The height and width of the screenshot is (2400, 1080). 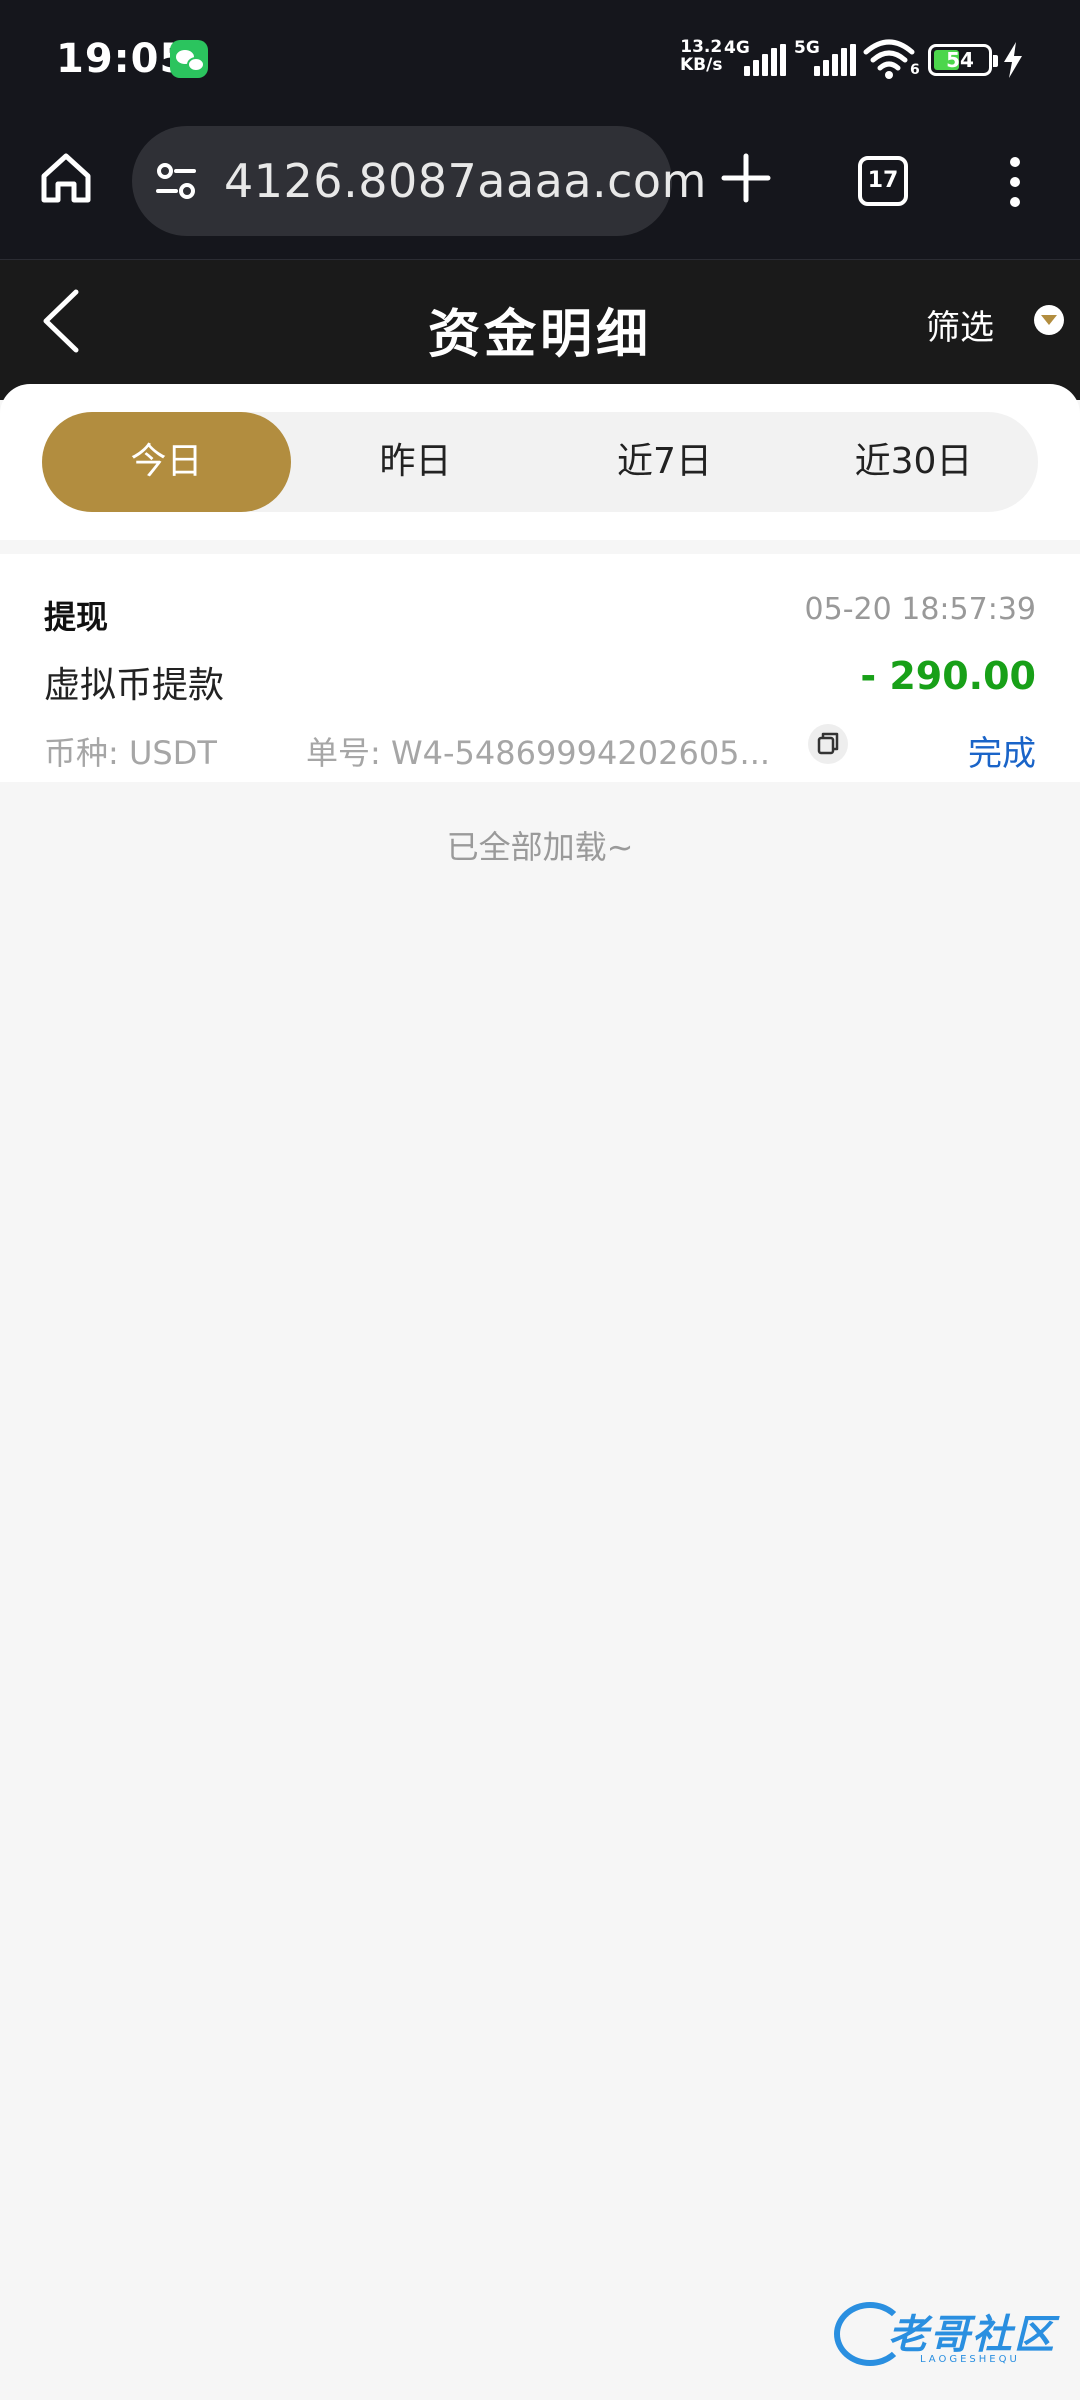 I want to click on tab-last-30-days: 近30日, so click(x=913, y=462).